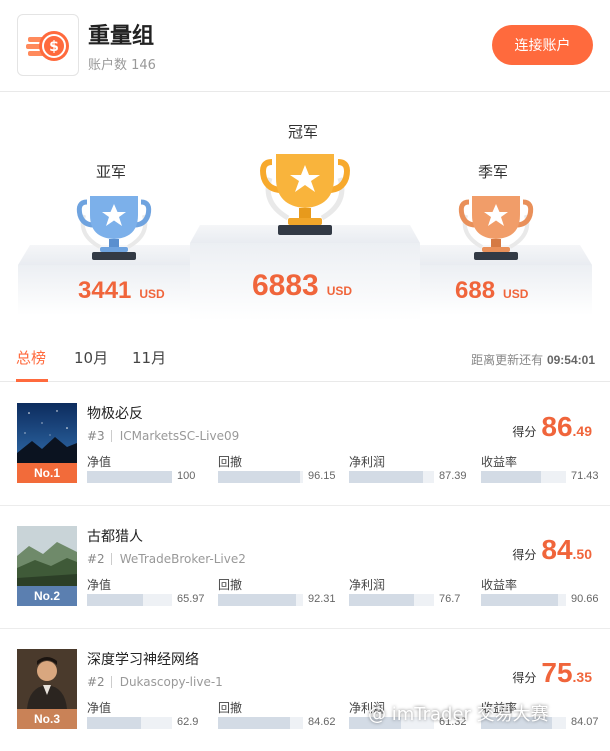 Image resolution: width=610 pixels, height=751 pixels. What do you see at coordinates (179, 436) in the screenshot?
I see `broker-account: ICMarketsSC-Live09` at bounding box center [179, 436].